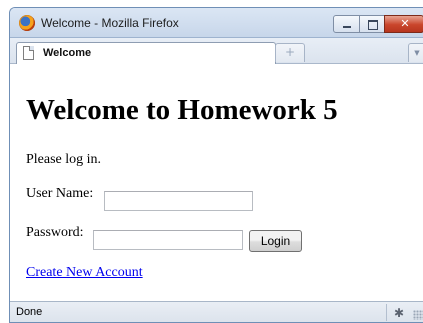 This screenshot has height=323, width=423. I want to click on maximize-icon, so click(372, 24).